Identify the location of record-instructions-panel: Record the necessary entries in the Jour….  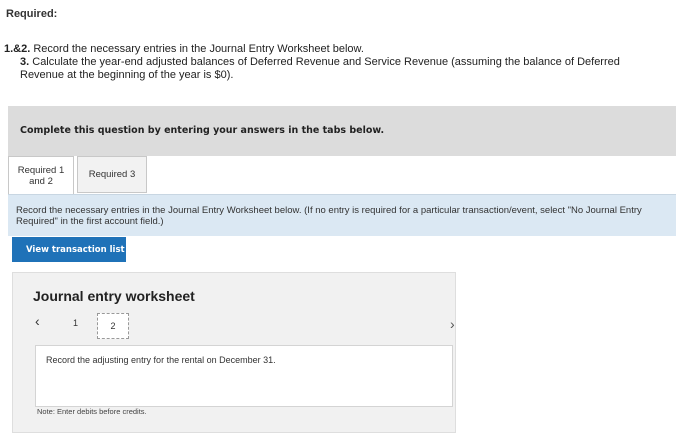
(342, 215).